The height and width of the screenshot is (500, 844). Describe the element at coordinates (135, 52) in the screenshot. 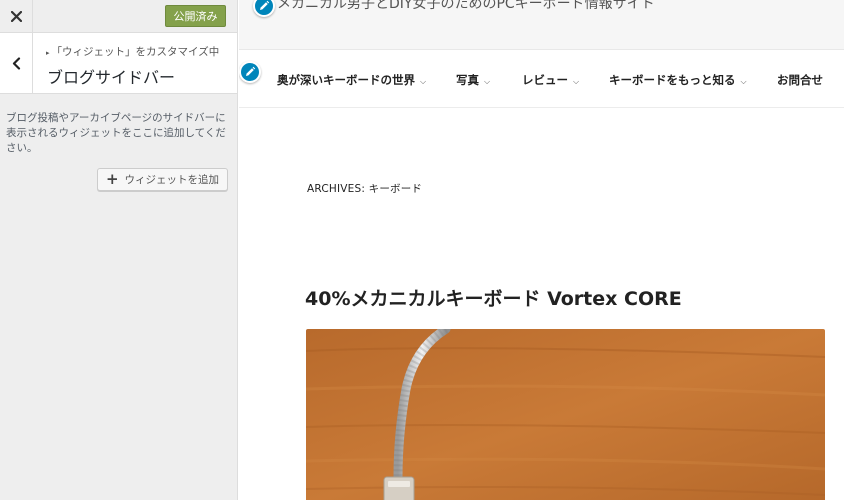

I see `breadcrumb-text: 「ウィジェット」をカスタマイズ中` at that location.